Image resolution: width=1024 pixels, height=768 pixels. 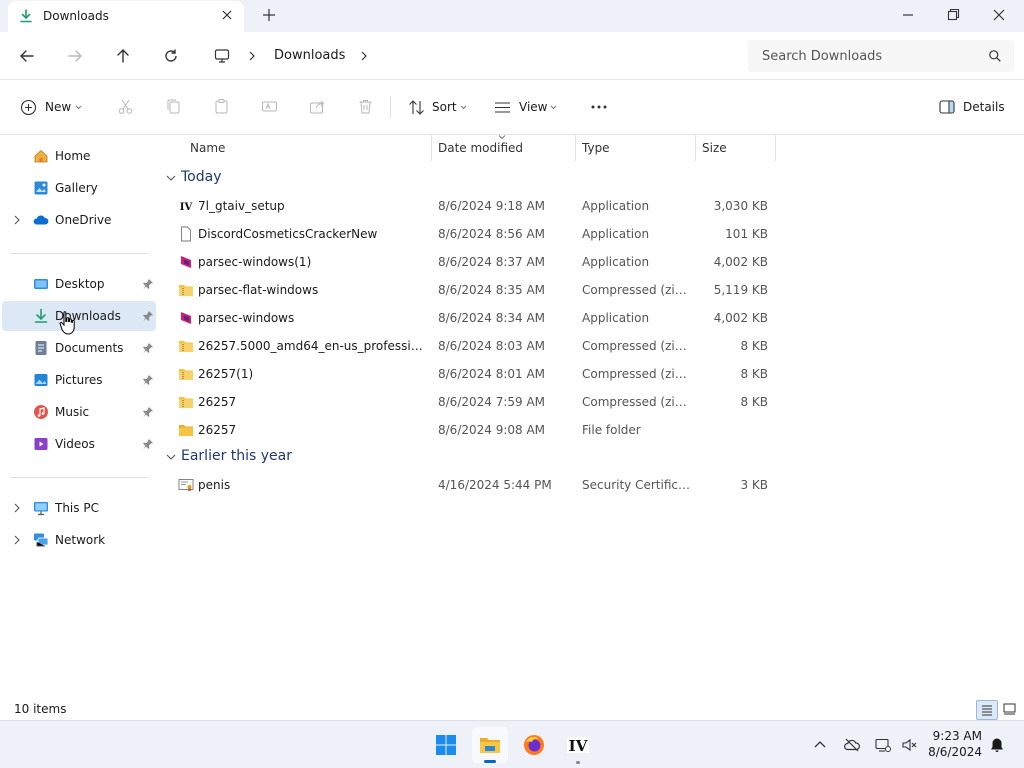 I want to click on divider, so click(x=390, y=107).